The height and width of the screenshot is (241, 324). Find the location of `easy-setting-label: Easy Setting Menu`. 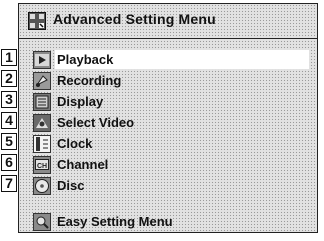

easy-setting-label: Easy Setting Menu is located at coordinates (115, 221).